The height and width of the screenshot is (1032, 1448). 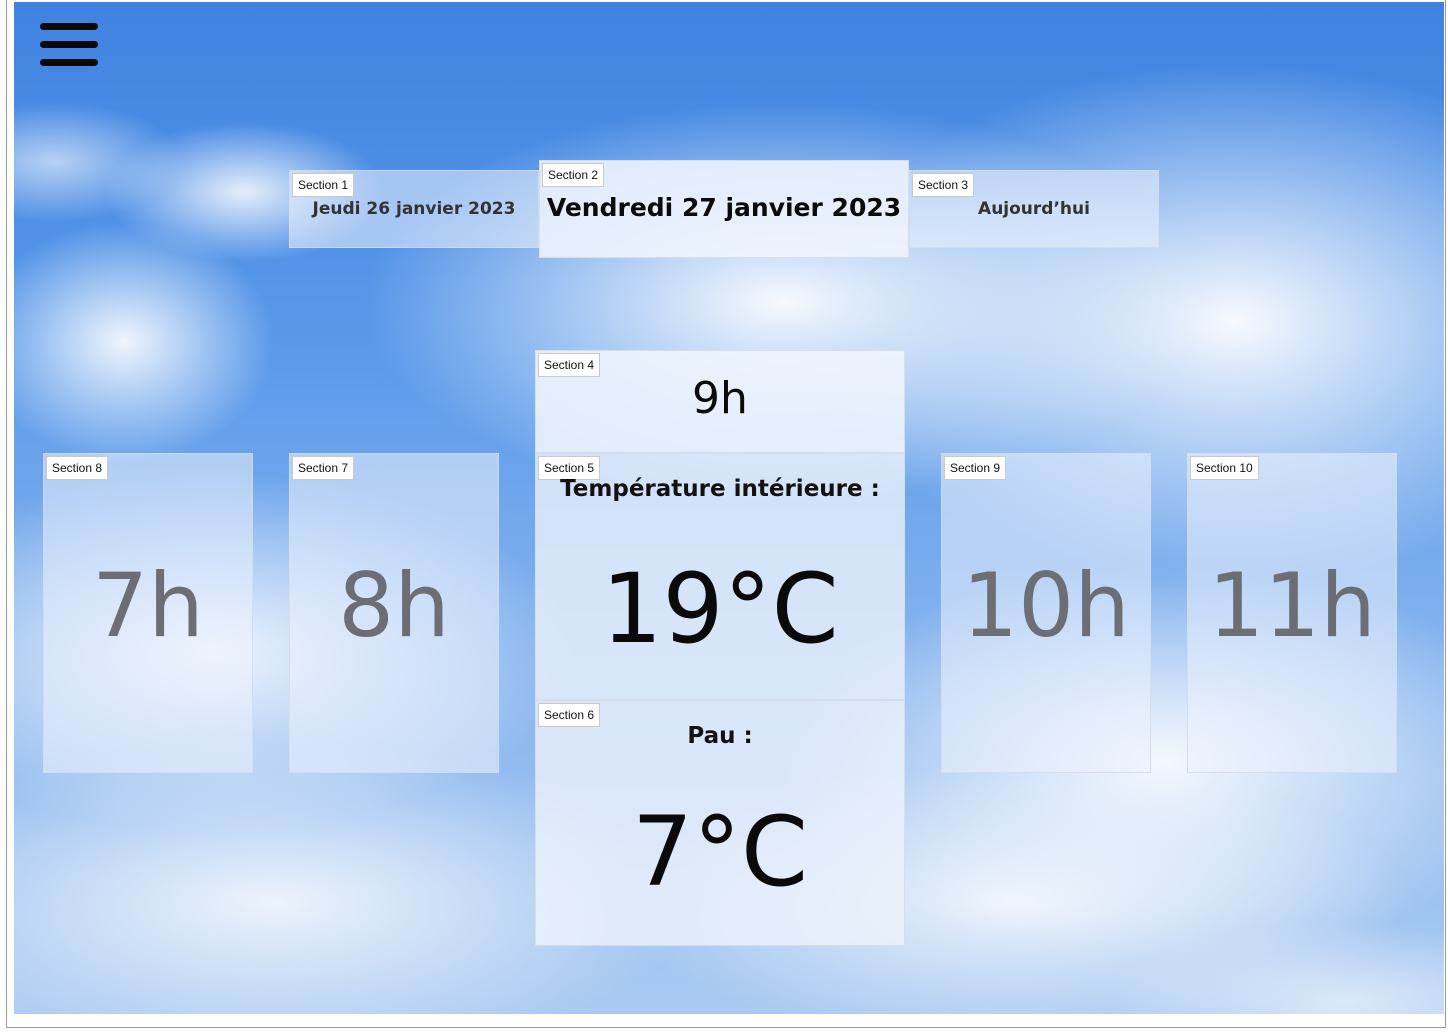 I want to click on section-tag: Section 10, so click(x=1224, y=468).